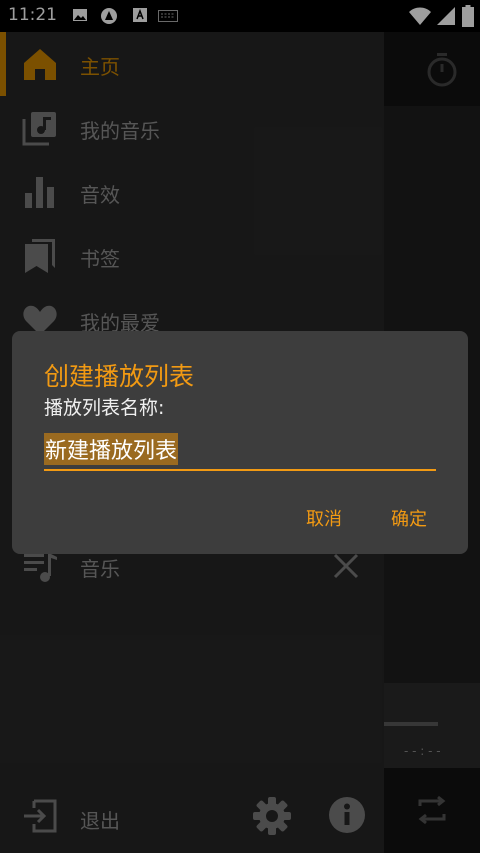 The height and width of the screenshot is (853, 480). What do you see at coordinates (324, 518) in the screenshot?
I see `cancel-button: 取消` at bounding box center [324, 518].